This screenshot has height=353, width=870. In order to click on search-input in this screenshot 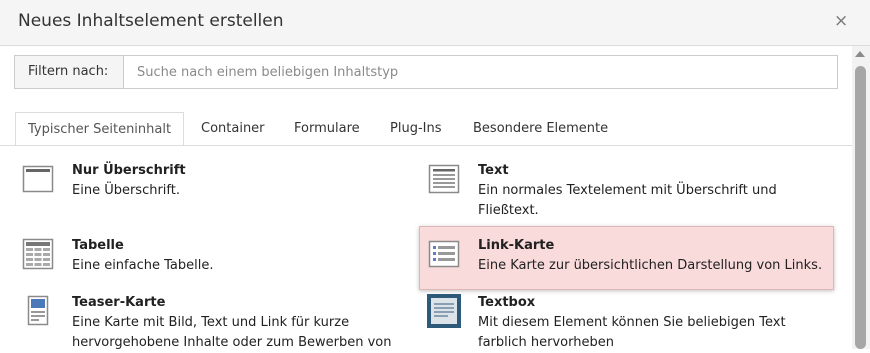, I will do `click(481, 72)`.